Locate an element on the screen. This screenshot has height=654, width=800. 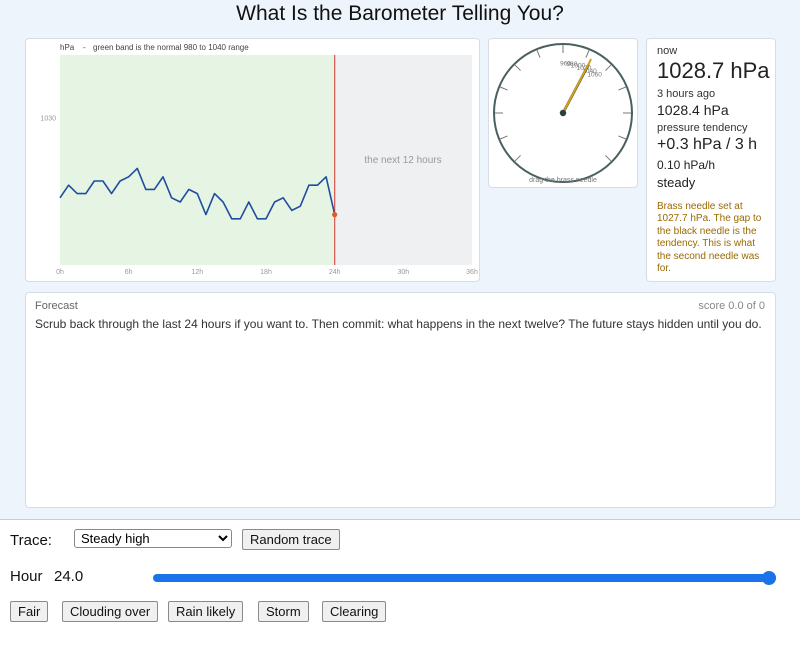
forecast-clouding-over-button: Clouding over is located at coordinates (110, 611).